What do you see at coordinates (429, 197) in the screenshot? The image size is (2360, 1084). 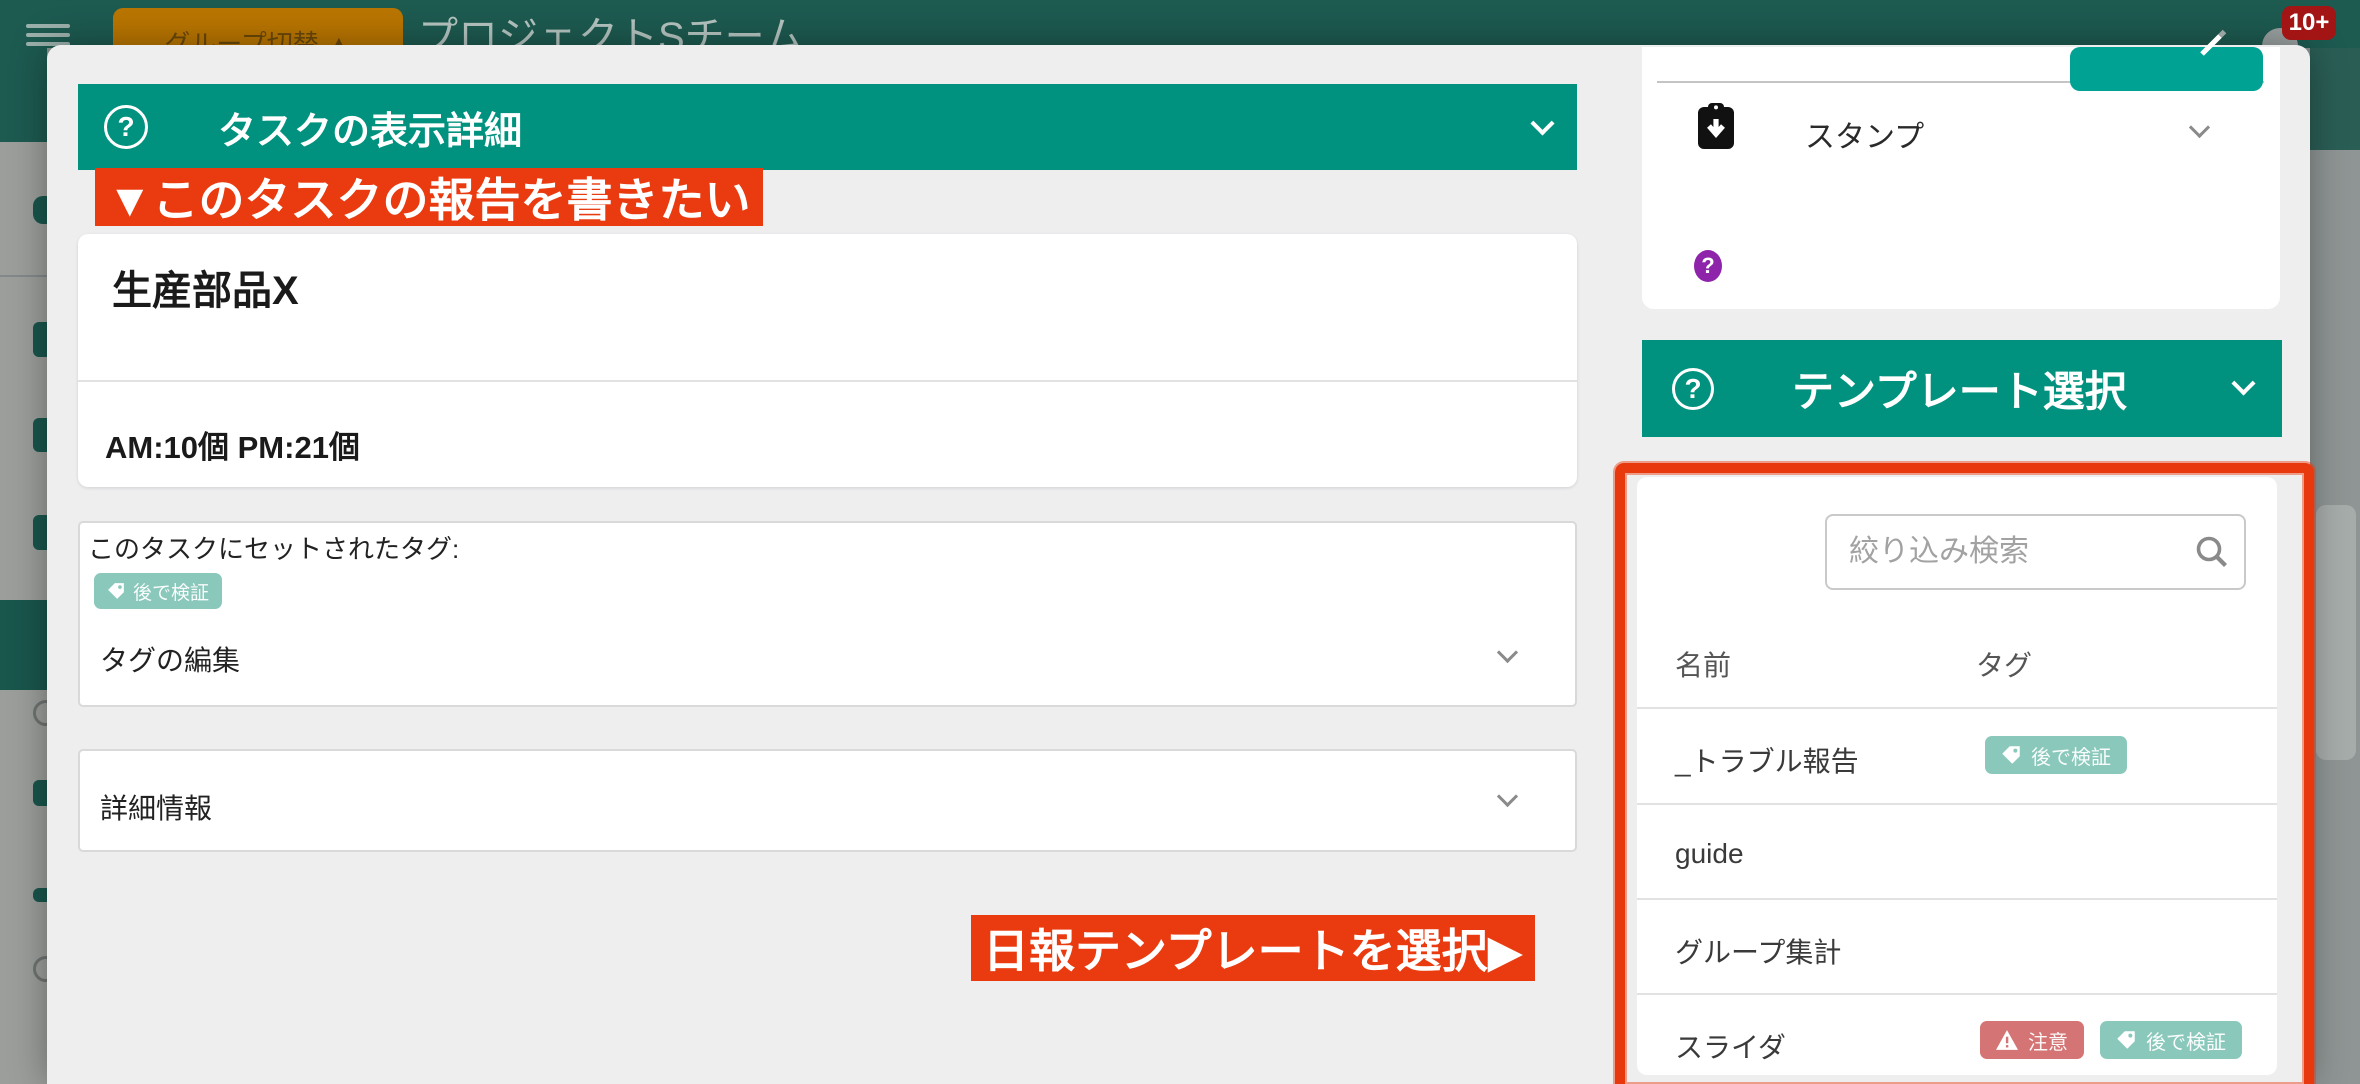 I see `annotation-write-report: ▼このタスクの報告を書きたい` at bounding box center [429, 197].